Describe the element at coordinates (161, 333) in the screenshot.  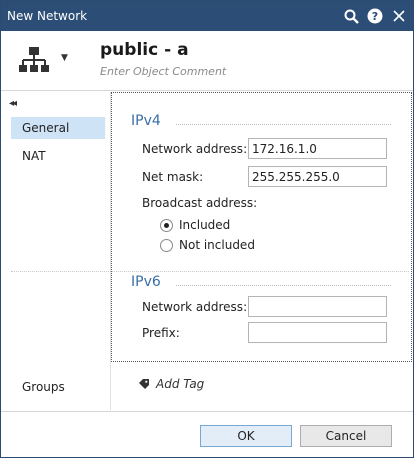
I see `prefix-label: Prefix:` at that location.